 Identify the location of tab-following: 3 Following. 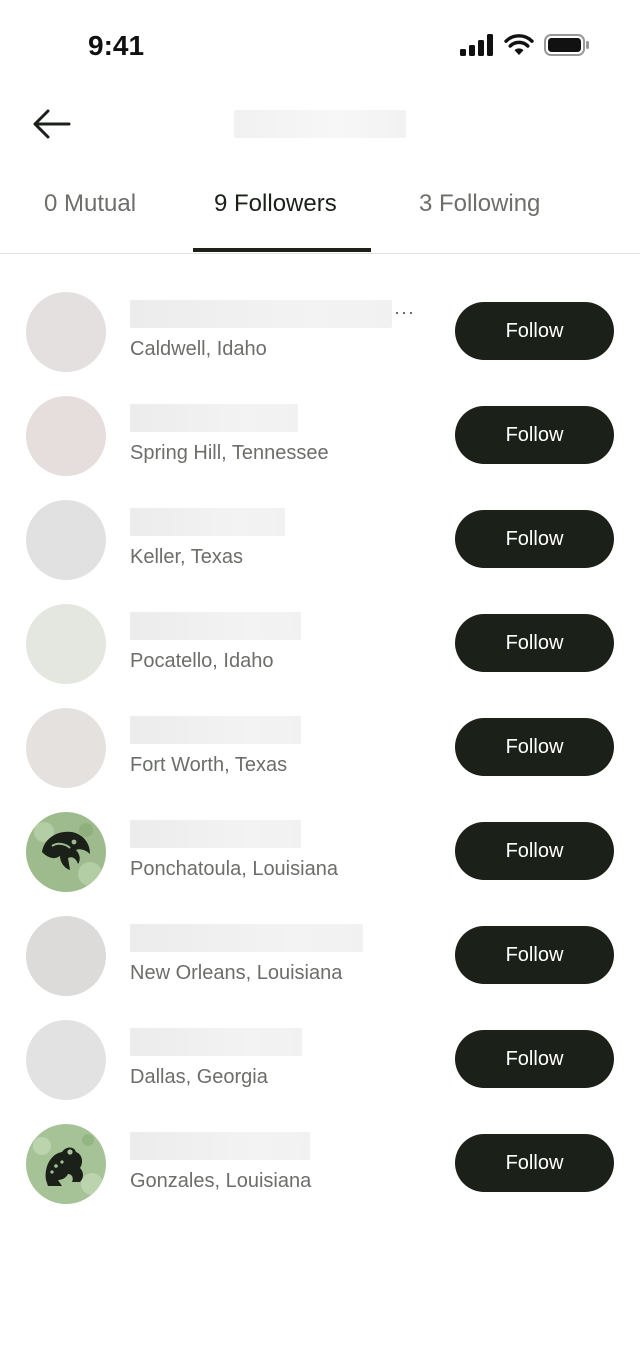
(479, 221).